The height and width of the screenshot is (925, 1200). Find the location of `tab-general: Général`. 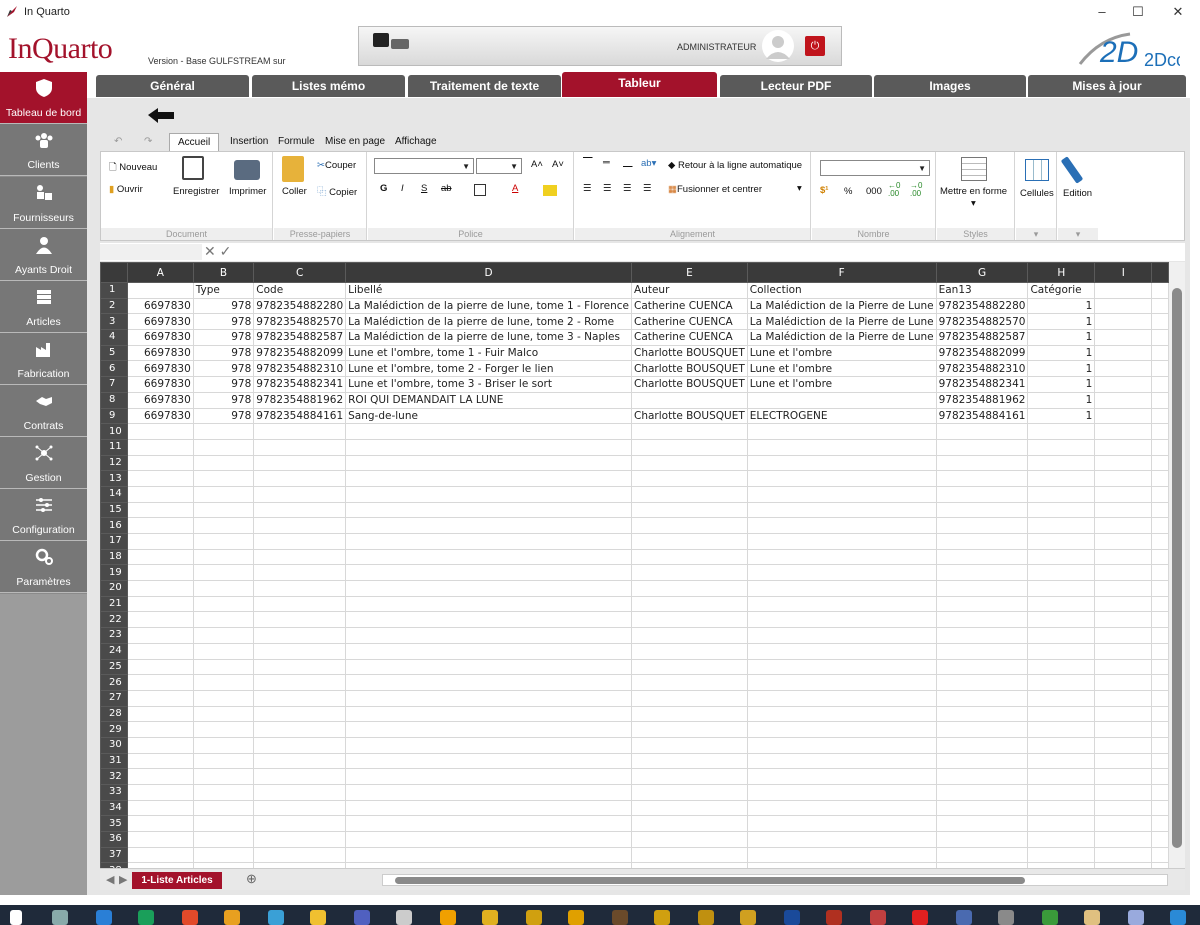

tab-general: Général is located at coordinates (172, 86).